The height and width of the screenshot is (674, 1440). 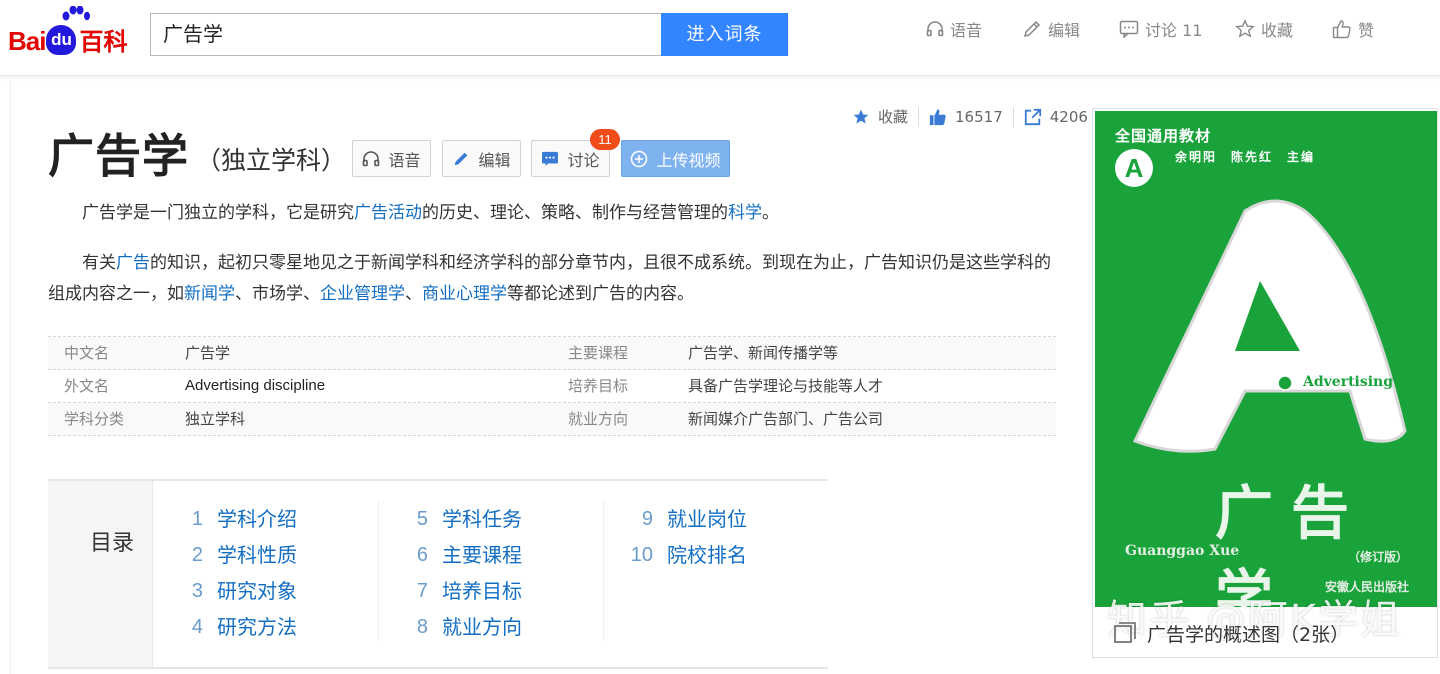 What do you see at coordinates (209, 294) in the screenshot?
I see `link-journalism: 新闻学` at bounding box center [209, 294].